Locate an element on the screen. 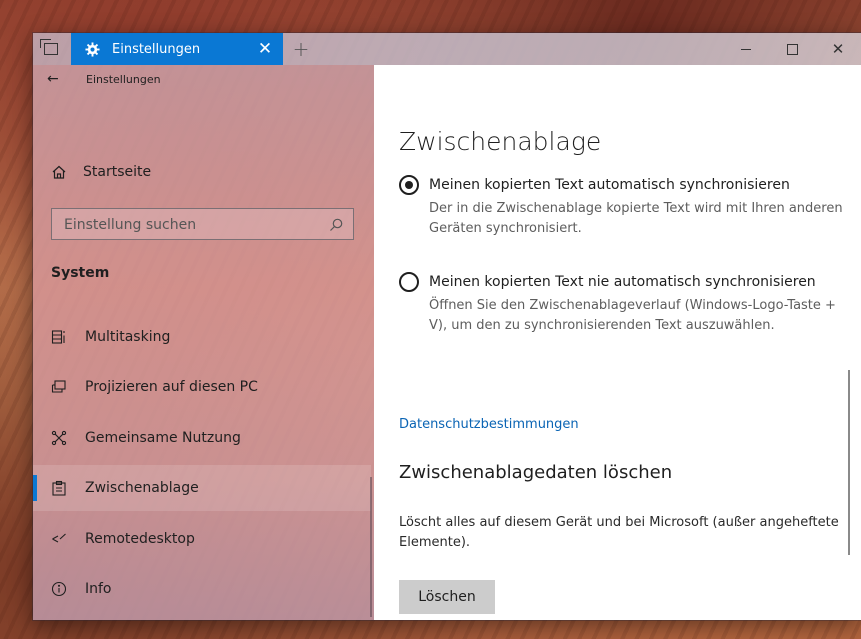 The height and width of the screenshot is (639, 861). maximize-button is located at coordinates (792, 49).